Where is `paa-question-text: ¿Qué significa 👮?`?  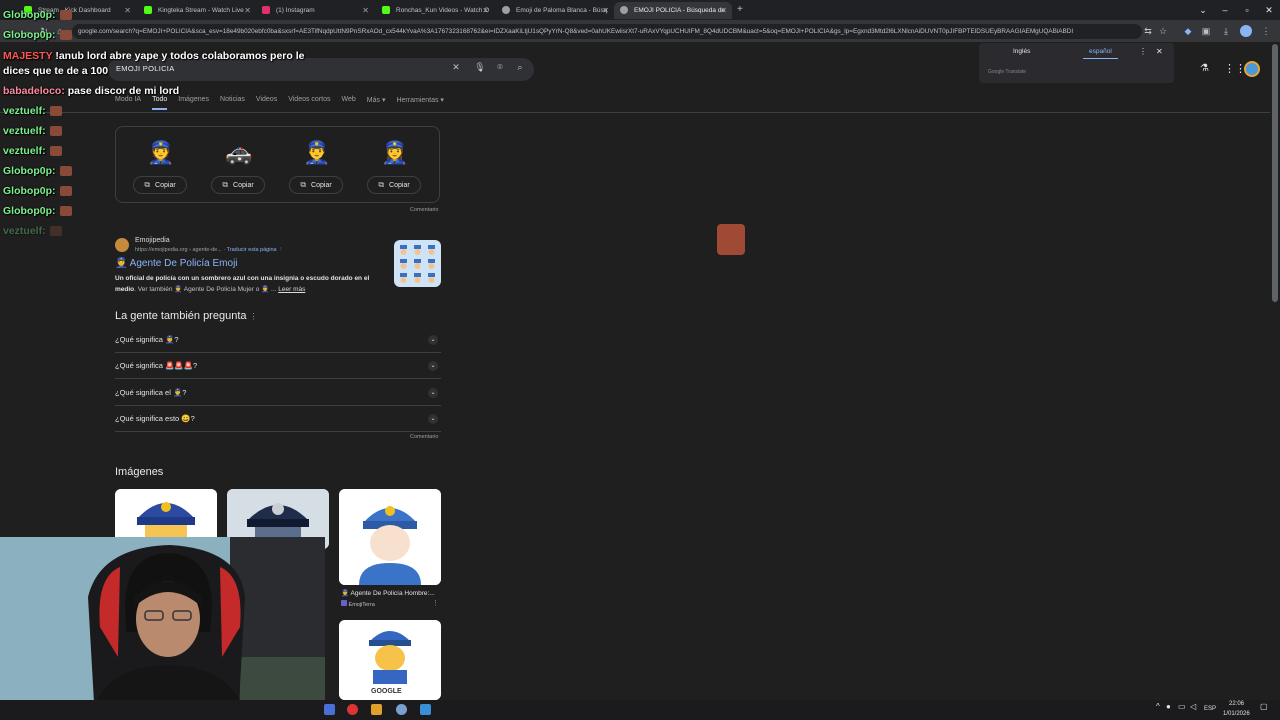 paa-question-text: ¿Qué significa 👮? is located at coordinates (147, 339).